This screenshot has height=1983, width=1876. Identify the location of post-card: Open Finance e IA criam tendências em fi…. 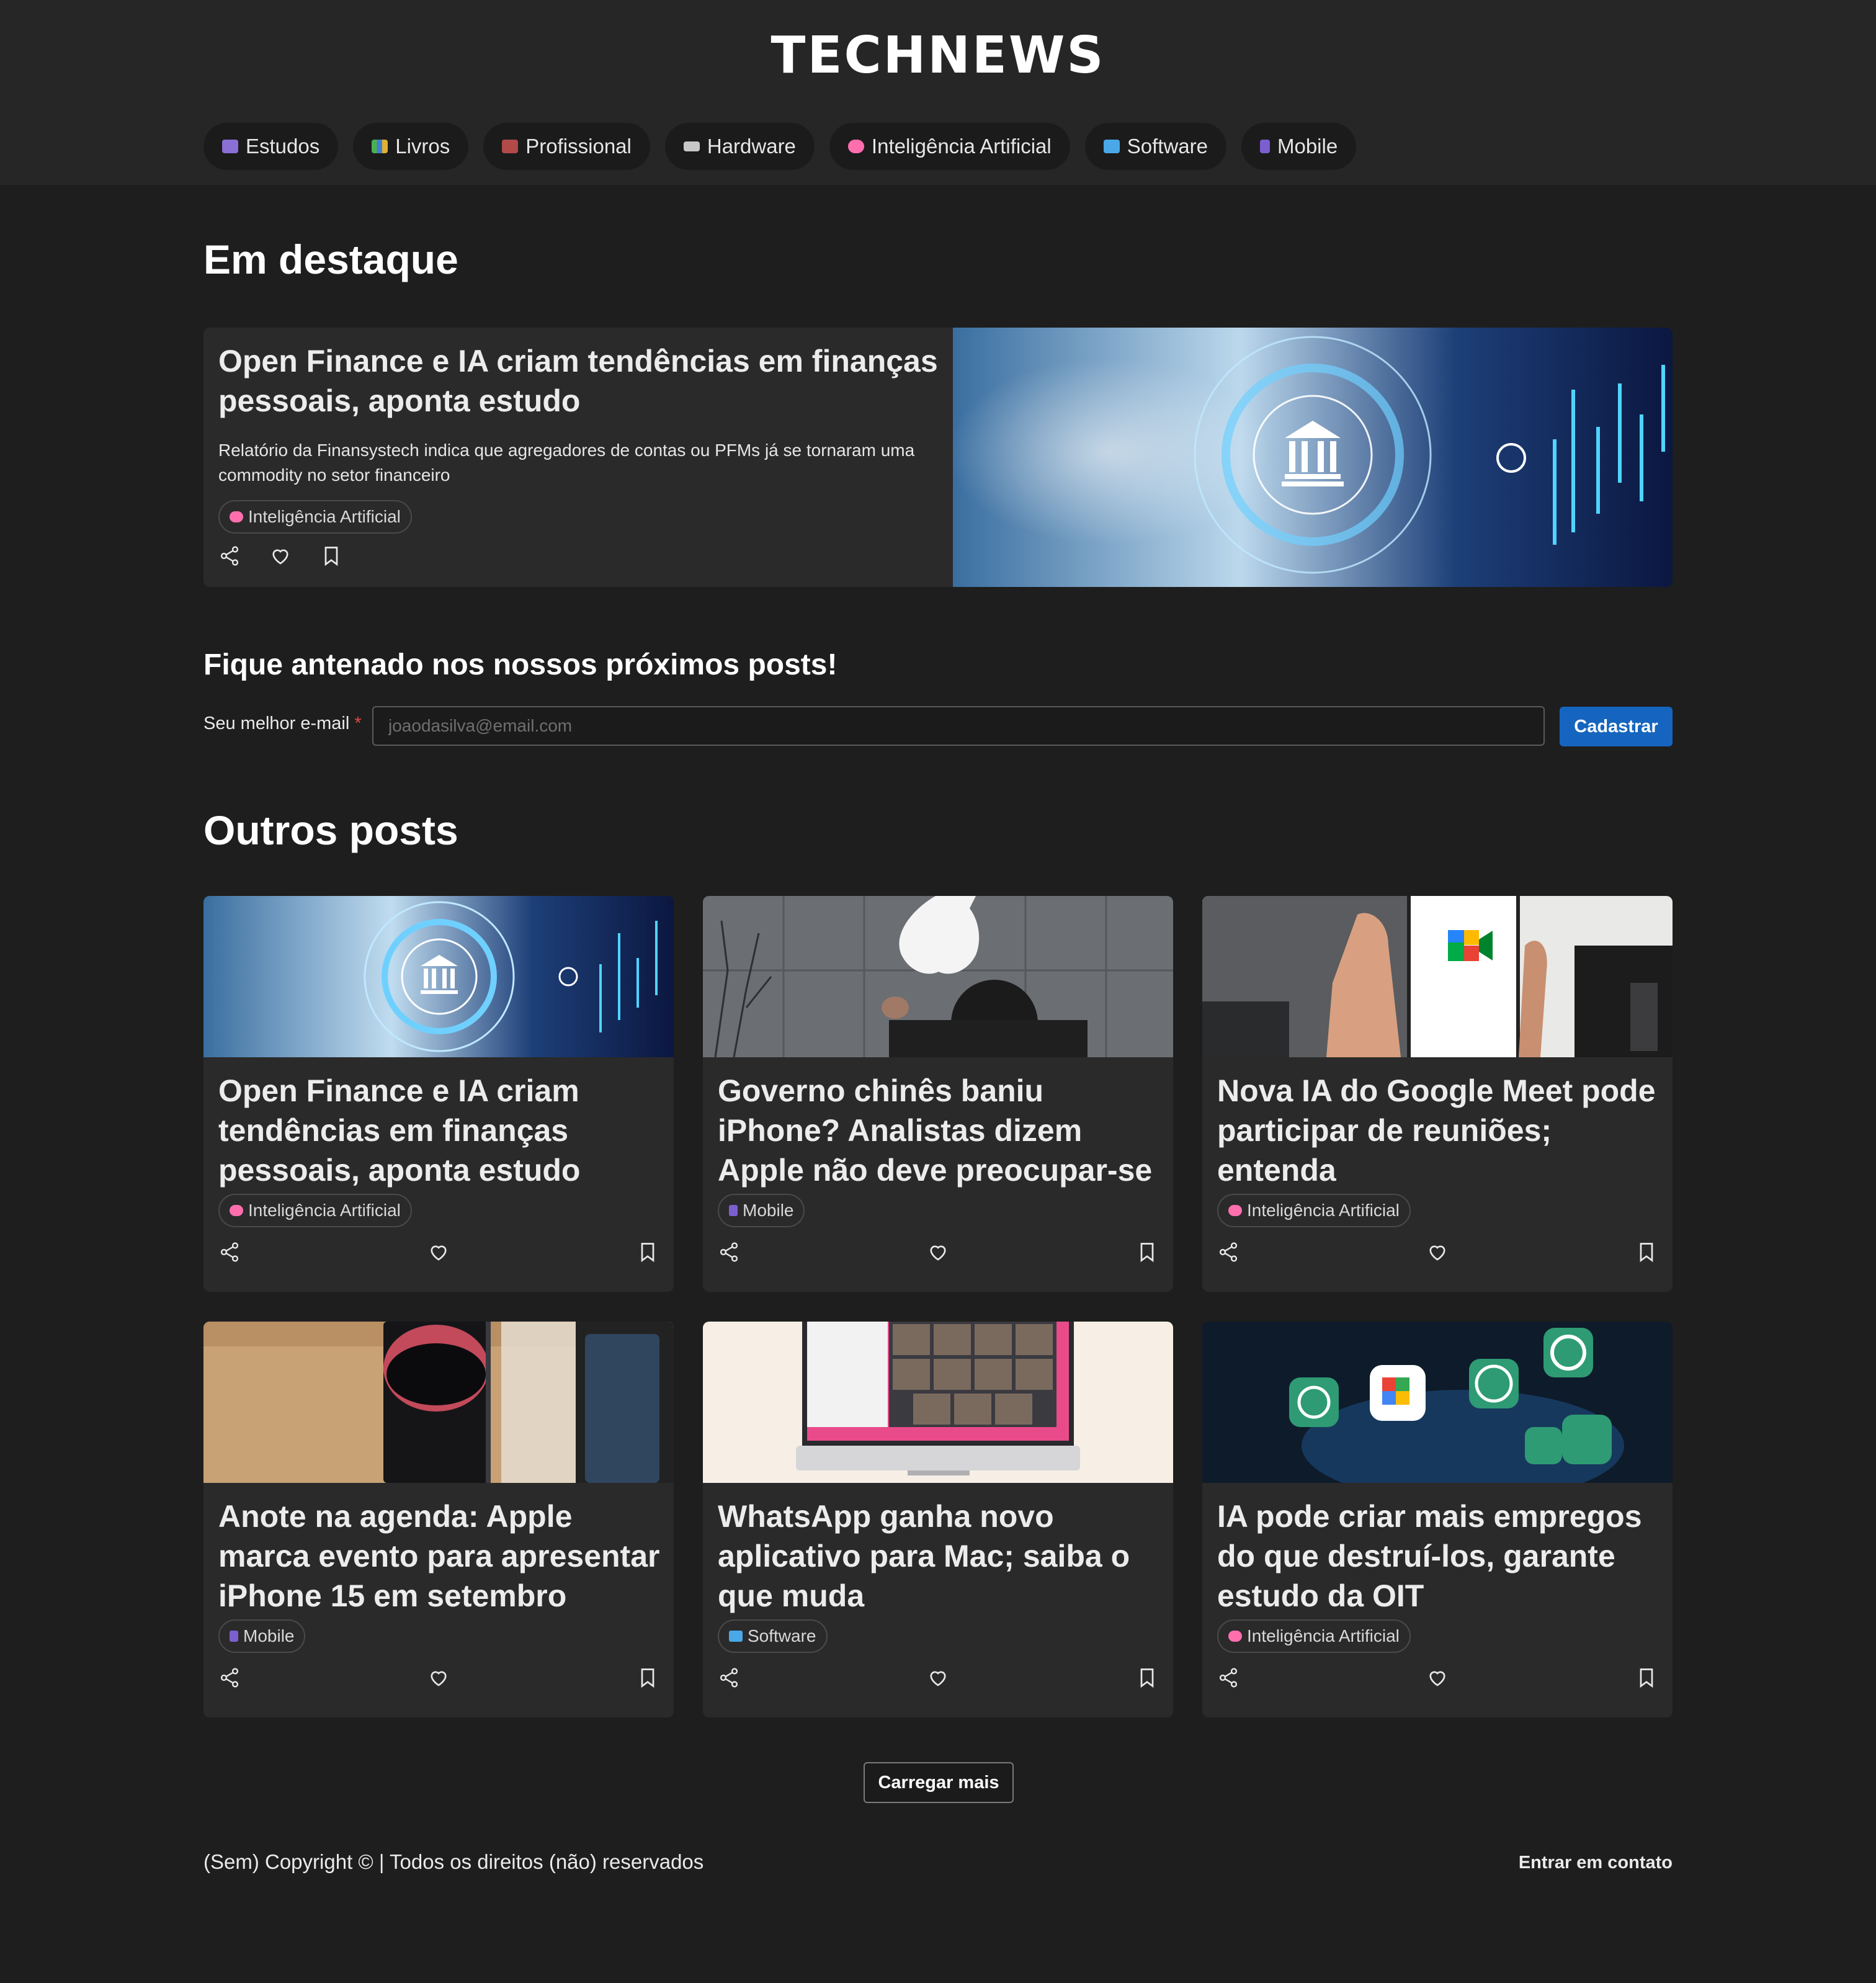
(438, 1094).